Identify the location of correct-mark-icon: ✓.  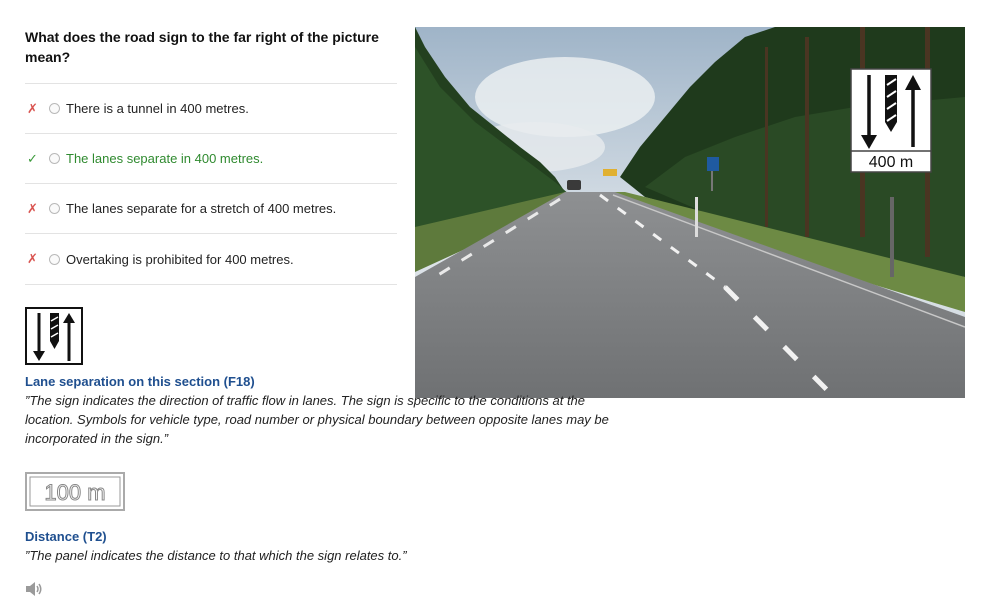
(32, 158).